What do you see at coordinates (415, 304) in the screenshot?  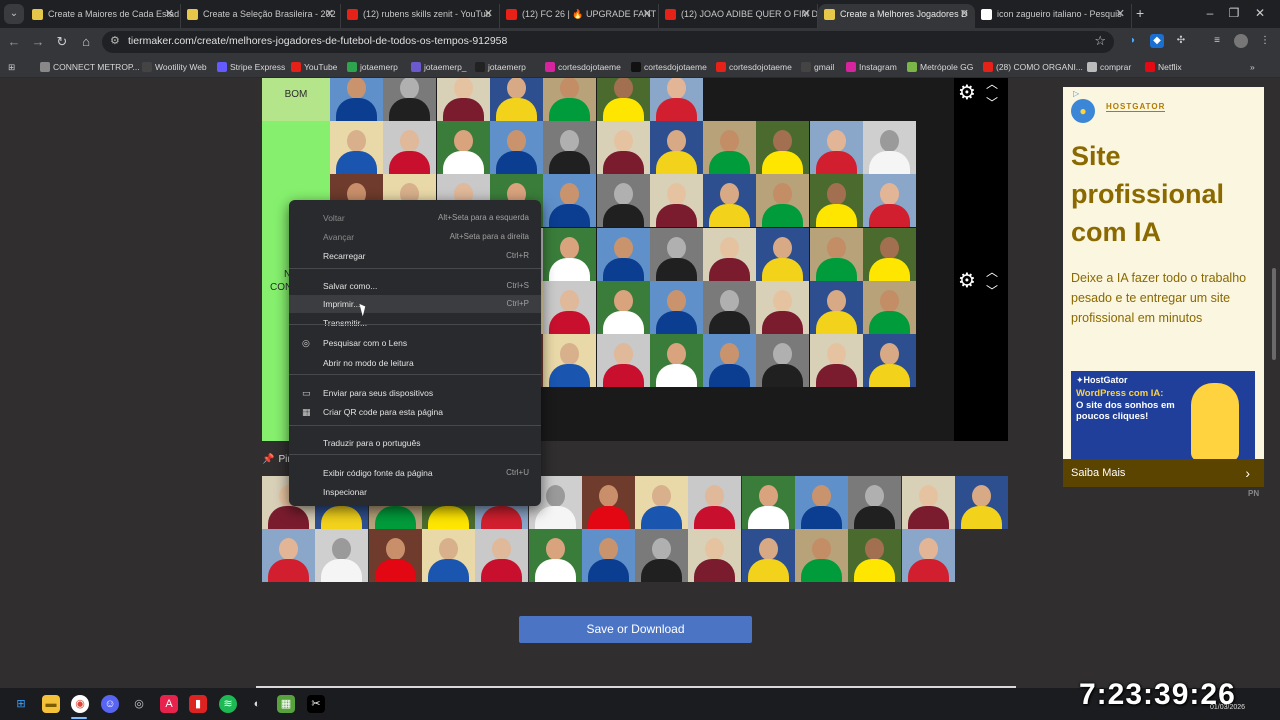 I see `context-menu-item: Imprimir... Ctrl+P` at bounding box center [415, 304].